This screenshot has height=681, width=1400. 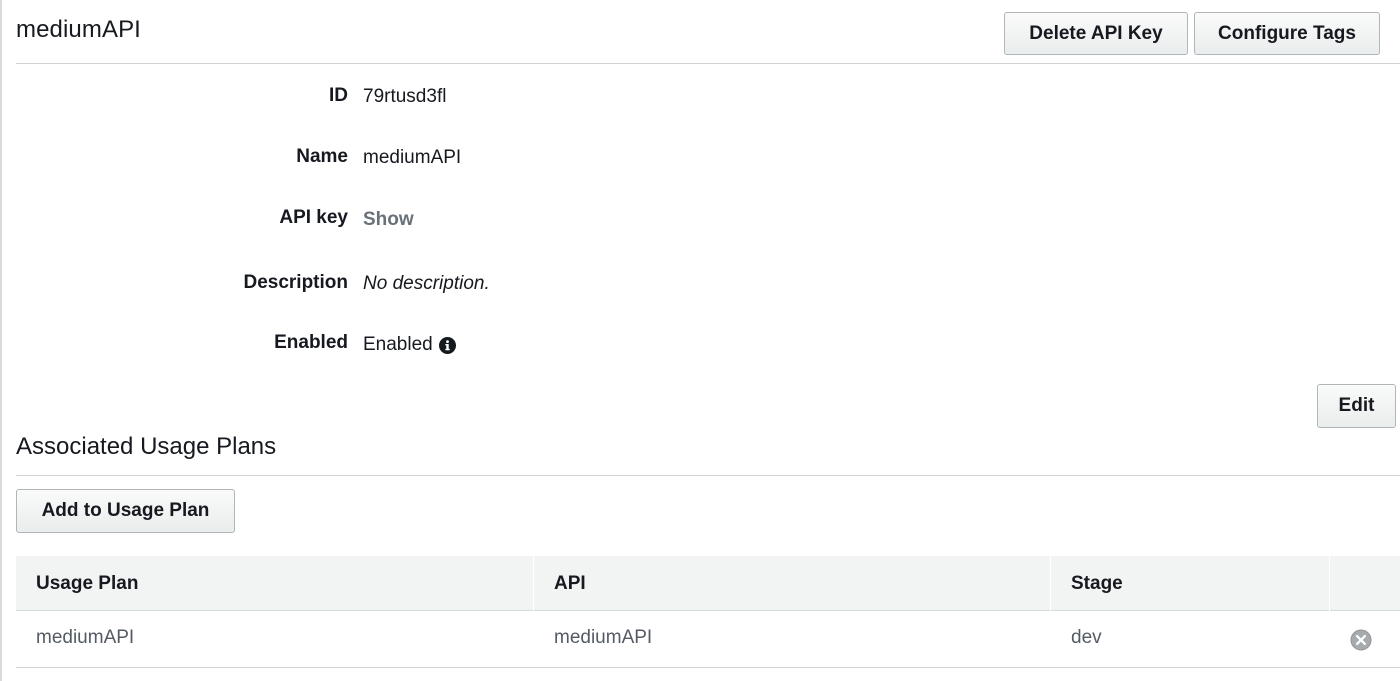 What do you see at coordinates (708, 475) in the screenshot?
I see `section-divider` at bounding box center [708, 475].